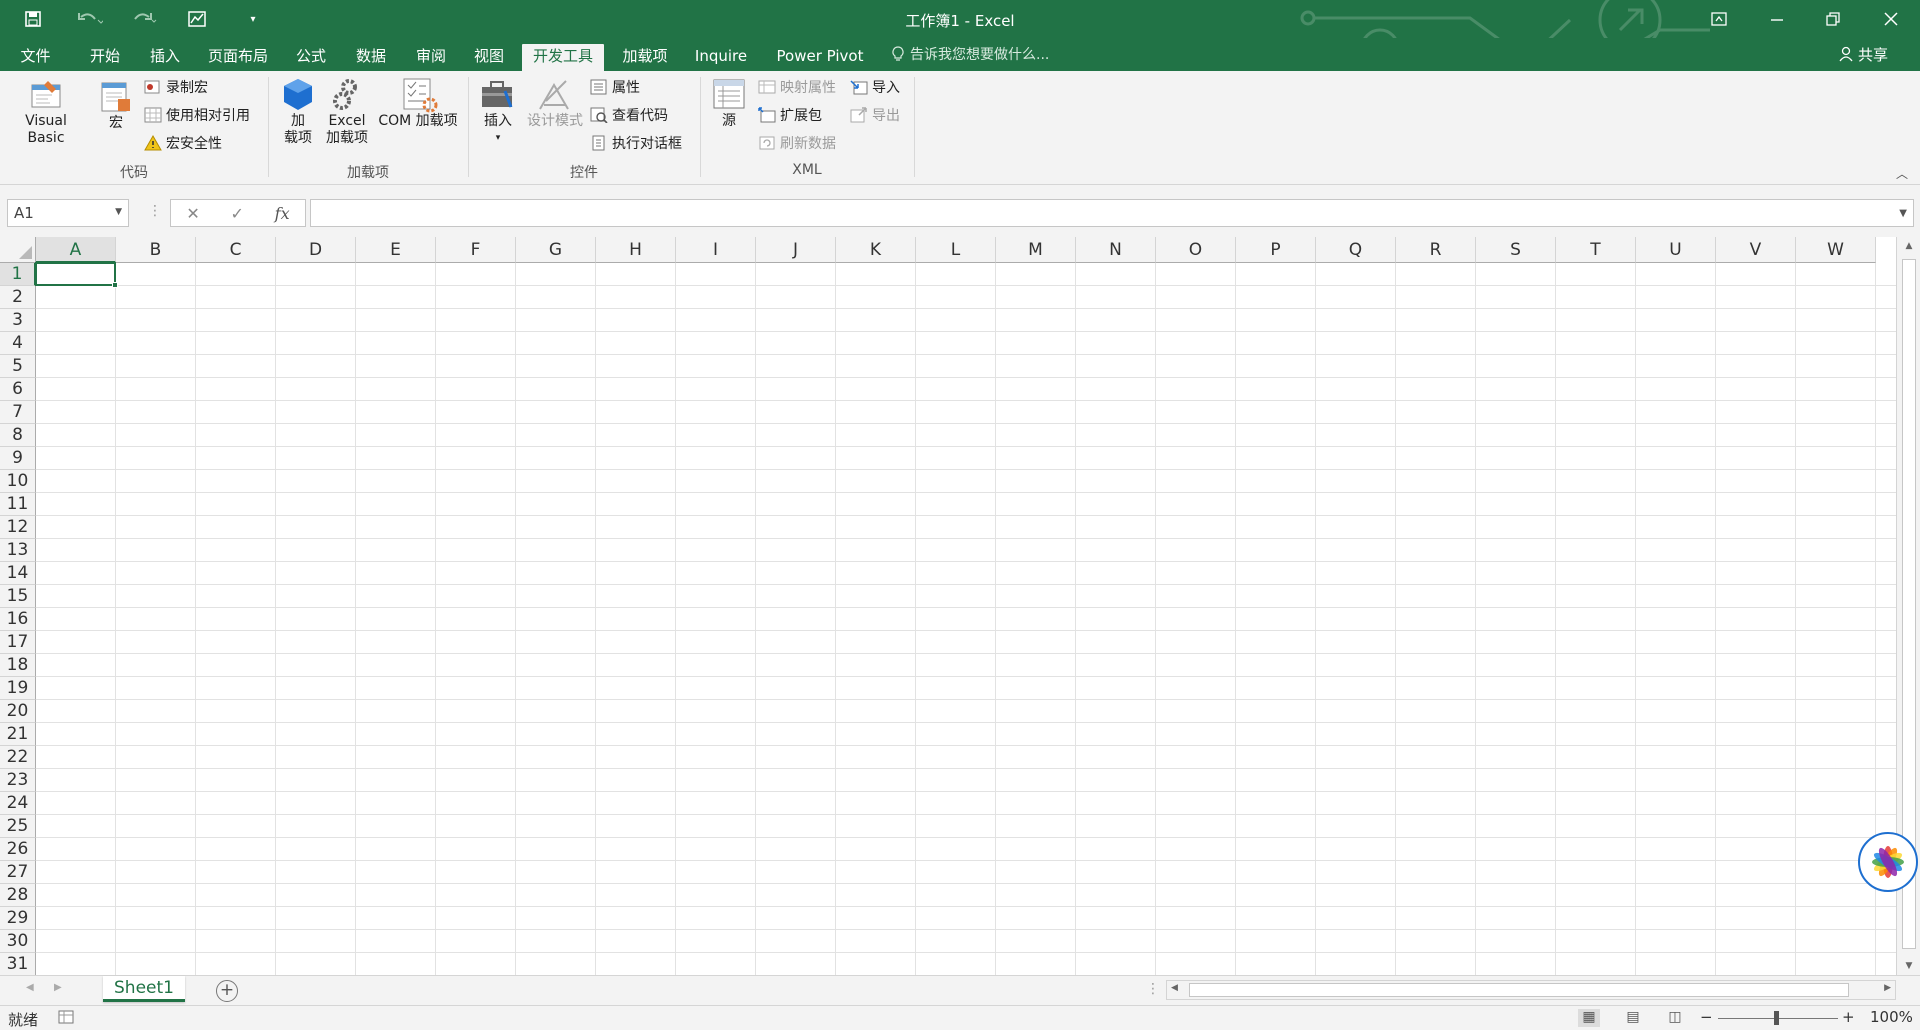 Image resolution: width=1920 pixels, height=1030 pixels. I want to click on zoom-slider-thumb, so click(1776, 1018).